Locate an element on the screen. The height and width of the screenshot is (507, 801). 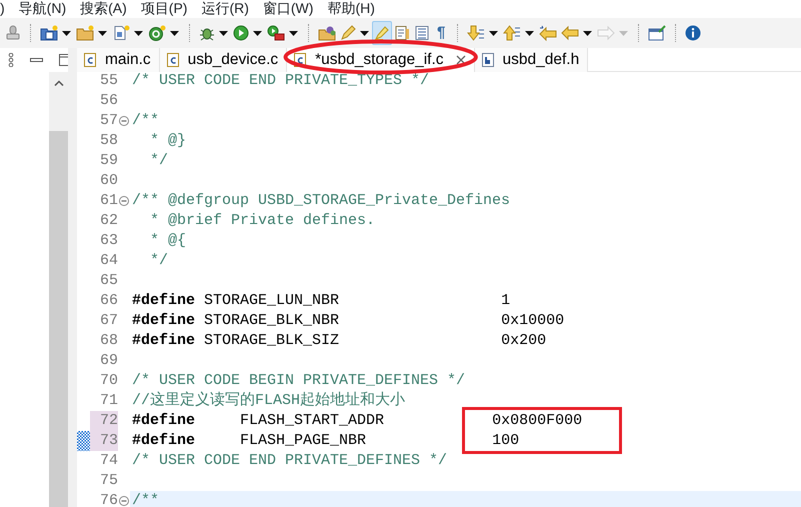
minimize-icon is located at coordinates (36, 60).